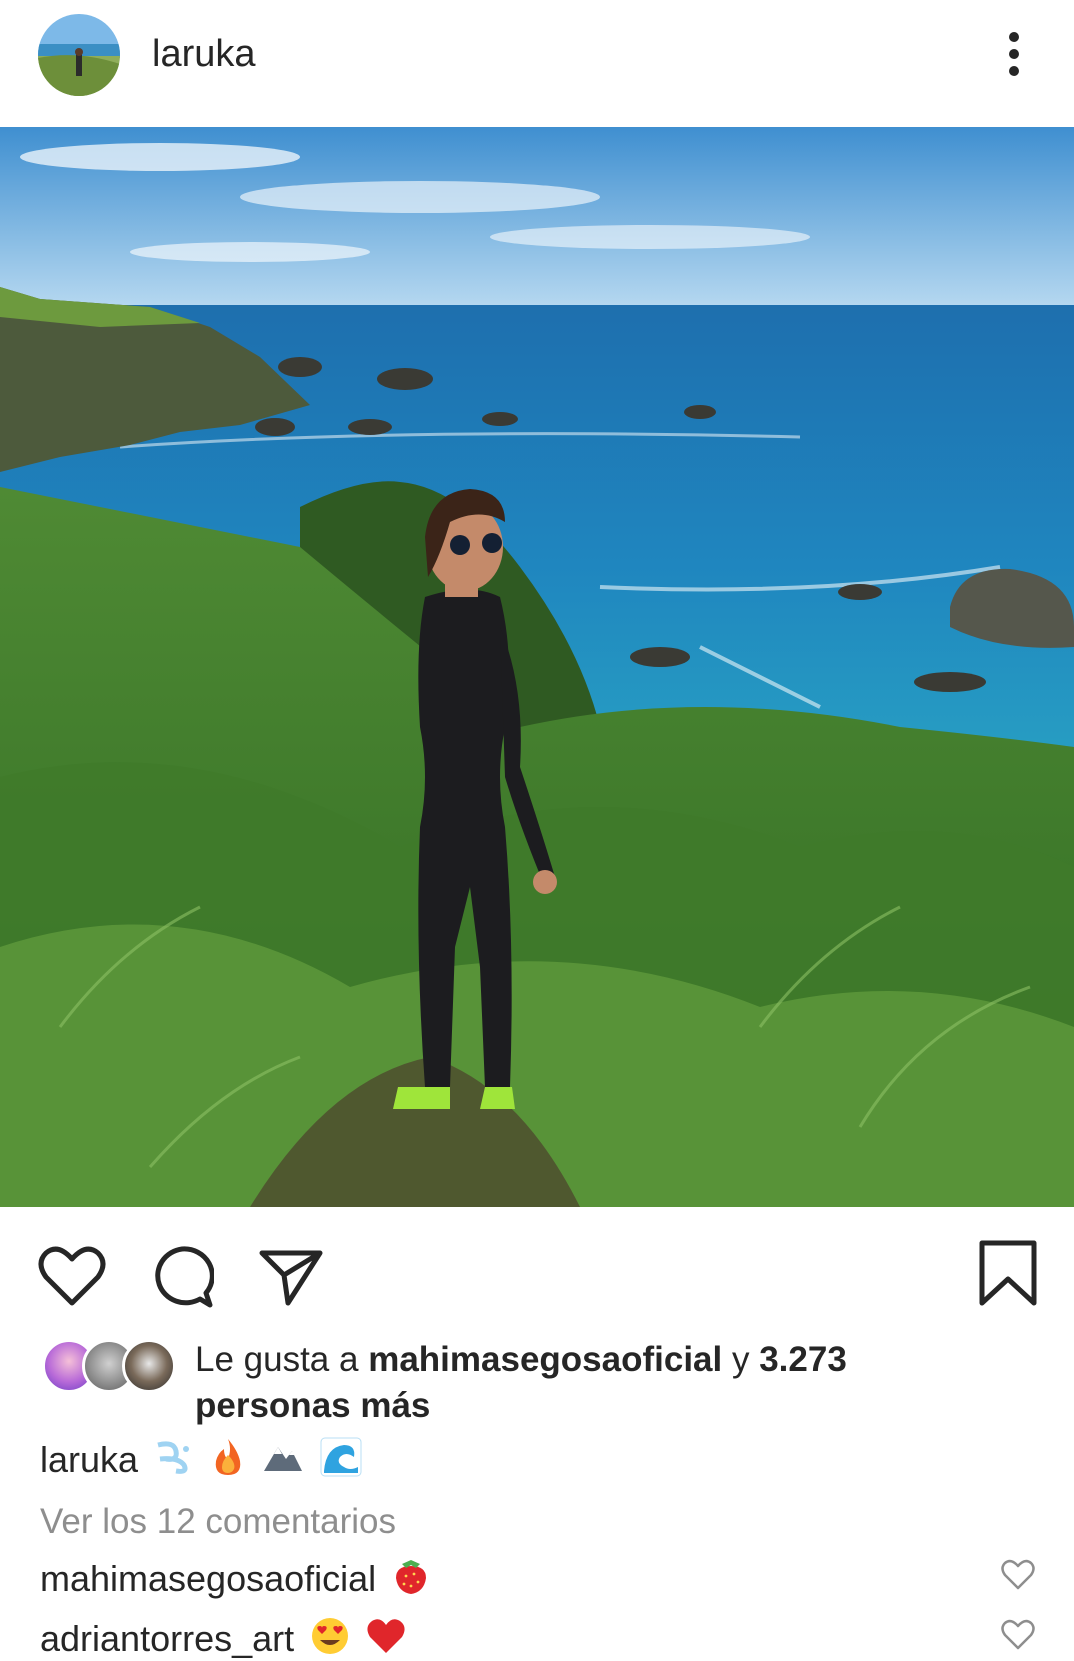 This screenshot has height=1661, width=1074. I want to click on mountain-emoji, so click(283, 1462).